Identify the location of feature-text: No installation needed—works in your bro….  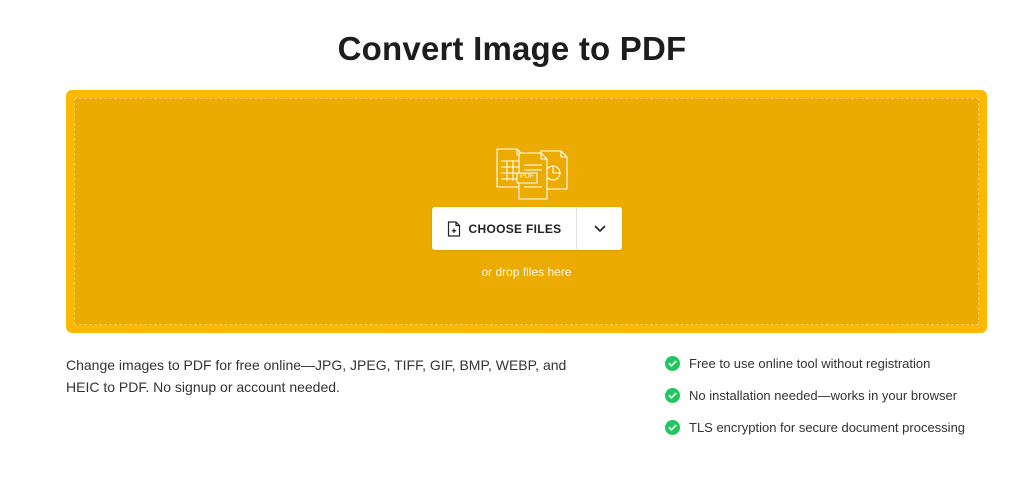
(823, 395).